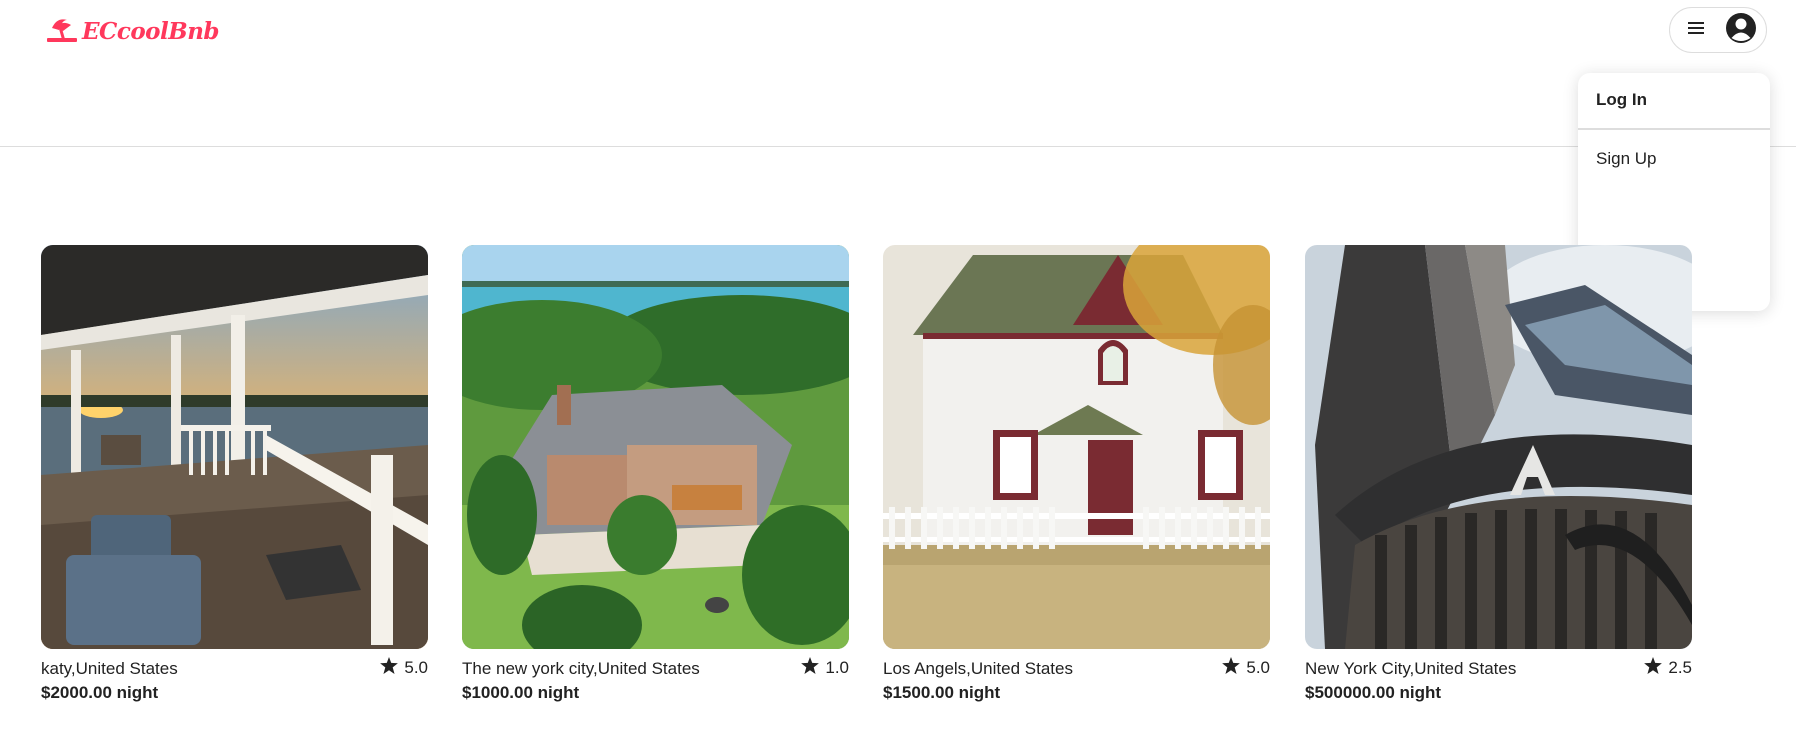 This screenshot has width=1796, height=754. I want to click on listing-rating: 1.0, so click(825, 668).